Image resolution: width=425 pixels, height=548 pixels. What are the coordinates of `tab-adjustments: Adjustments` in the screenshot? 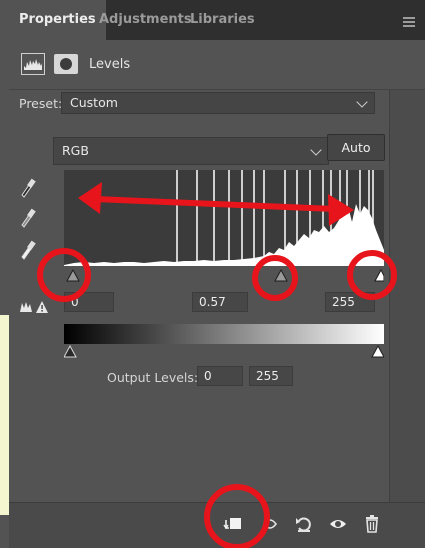 It's located at (145, 20).